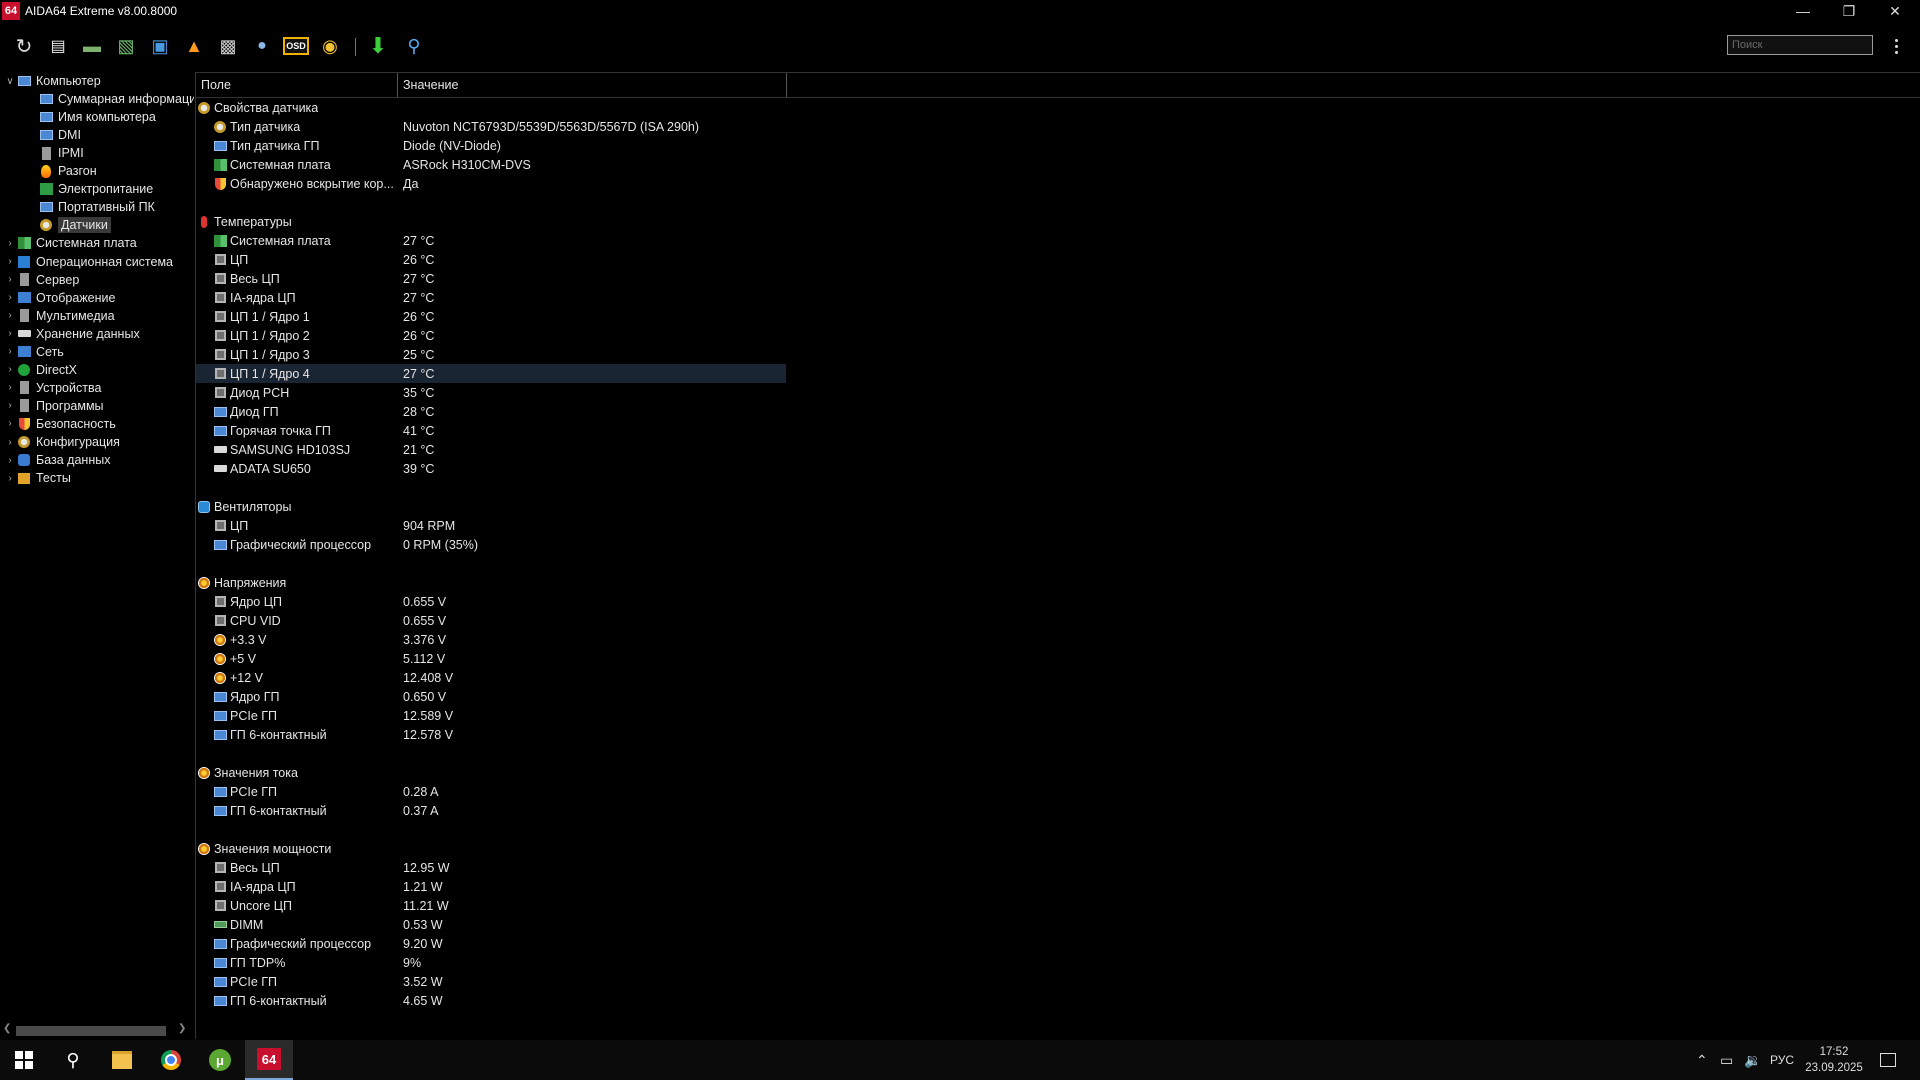  Describe the element at coordinates (126, 46) in the screenshot. I see `memory-icon: ▧` at that location.